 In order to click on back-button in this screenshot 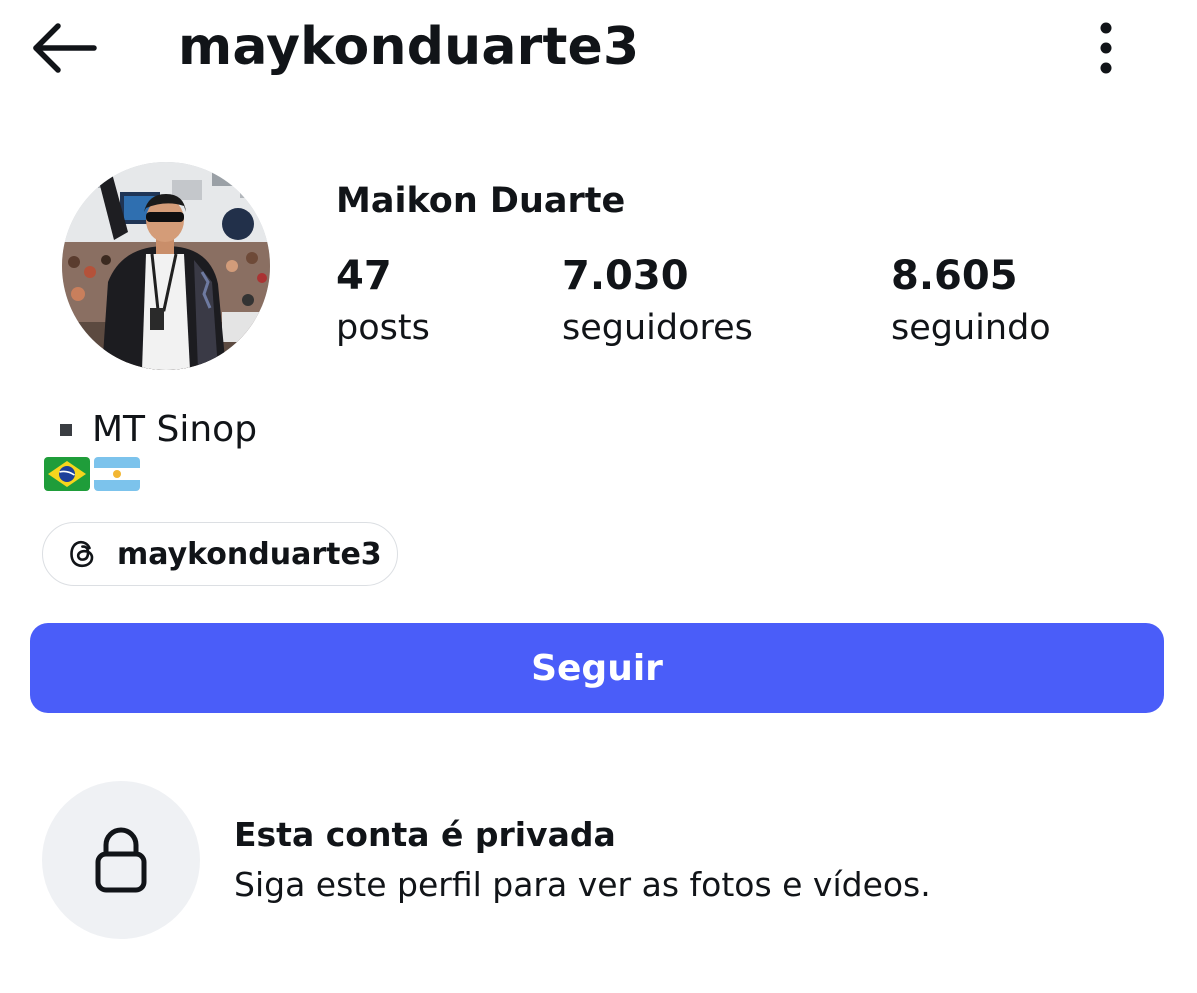, I will do `click(66, 48)`.